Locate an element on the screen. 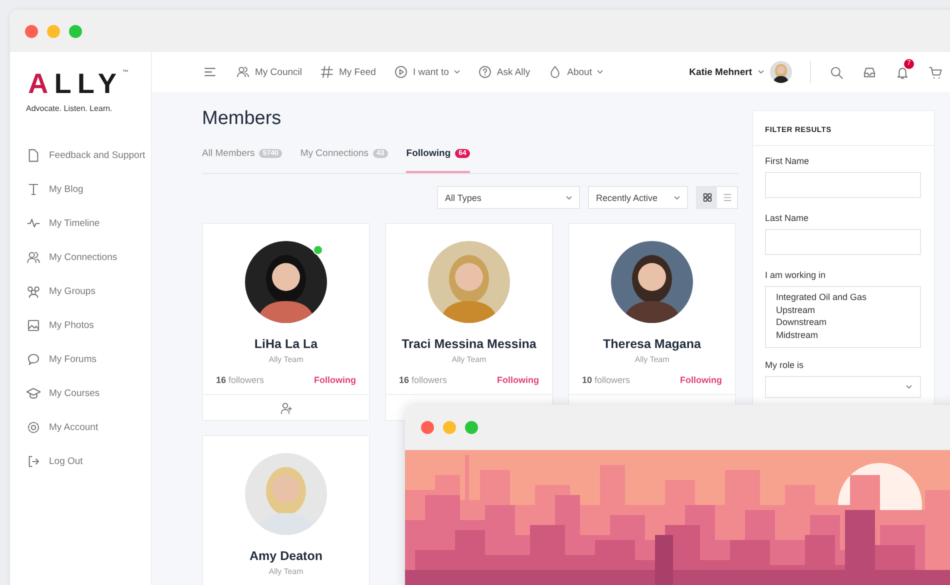 Image resolution: width=950 pixels, height=585 pixels. member-name: LiHa La La is located at coordinates (286, 344).